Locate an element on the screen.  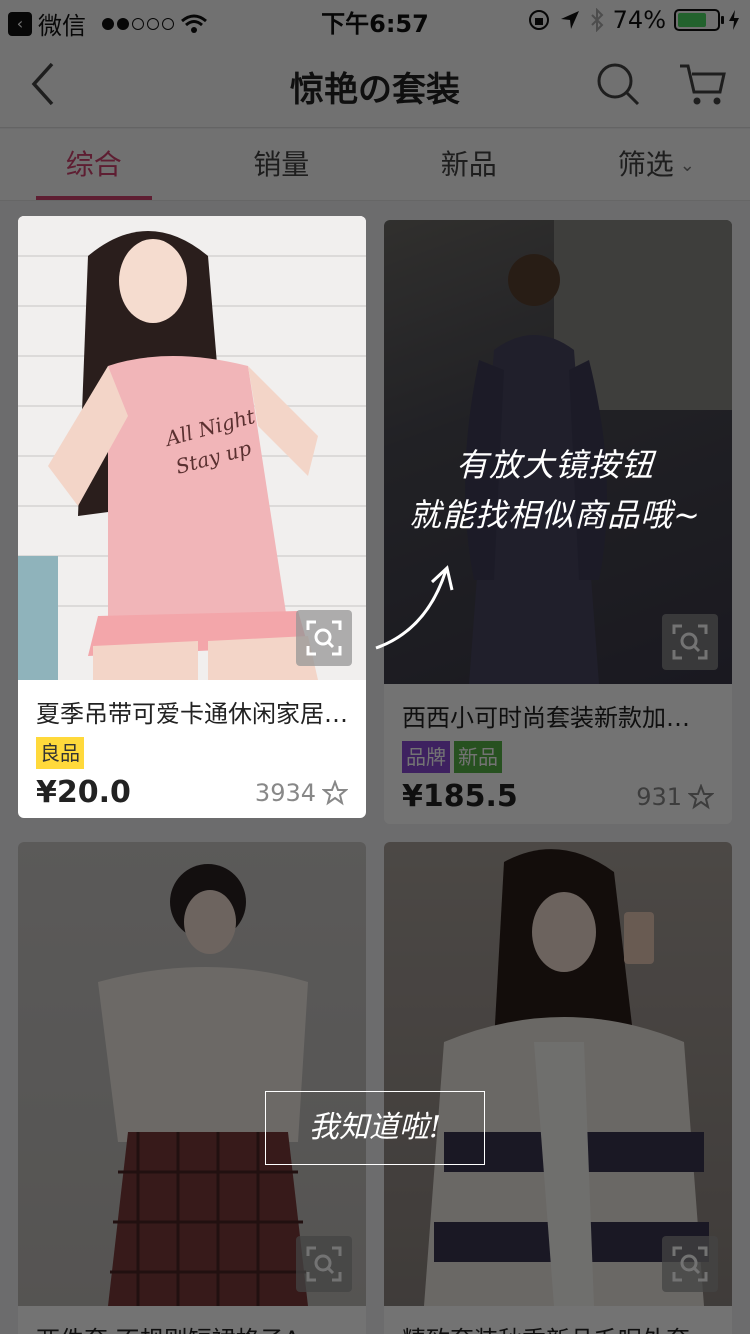
tab-new: 新品 is located at coordinates (469, 164).